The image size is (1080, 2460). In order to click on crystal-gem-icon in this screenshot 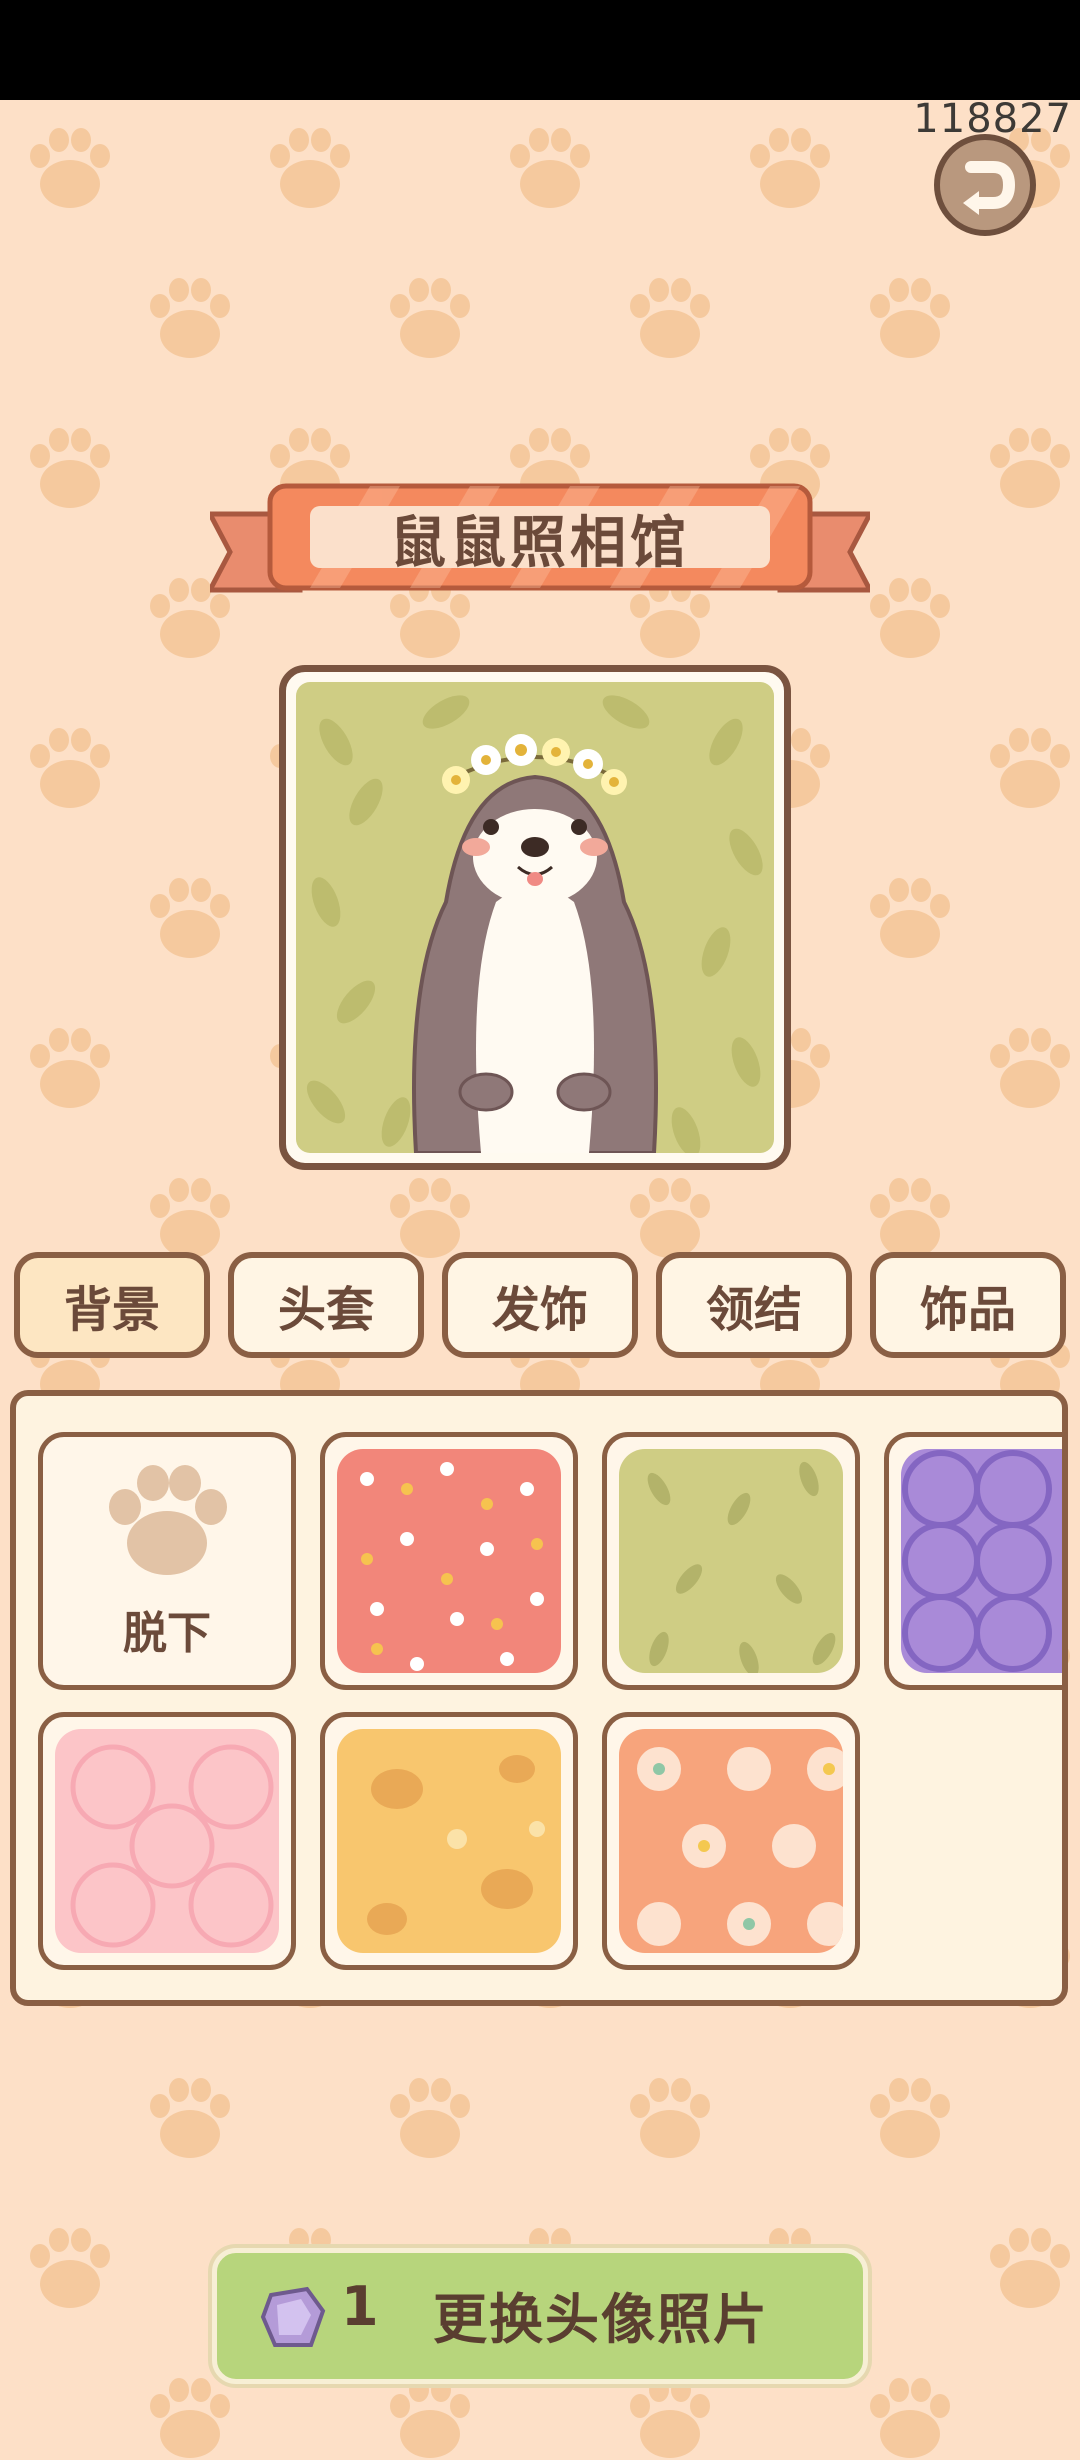, I will do `click(293, 2316)`.